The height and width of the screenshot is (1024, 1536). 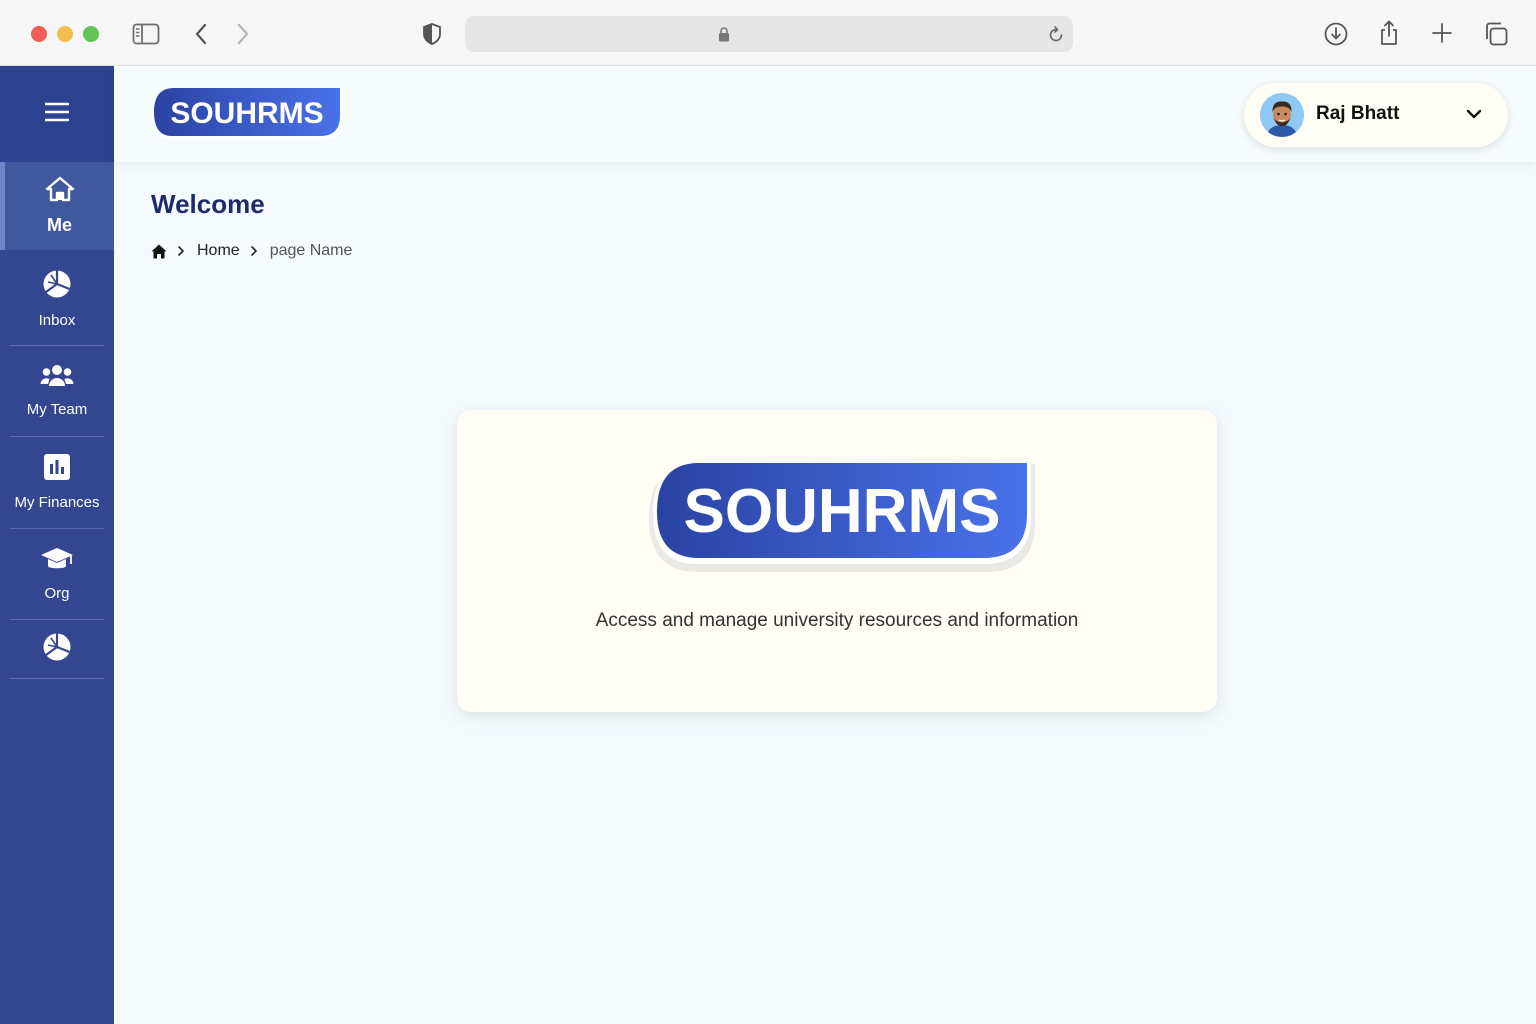 I want to click on breadcrumb-current: page Name, so click(x=311, y=250).